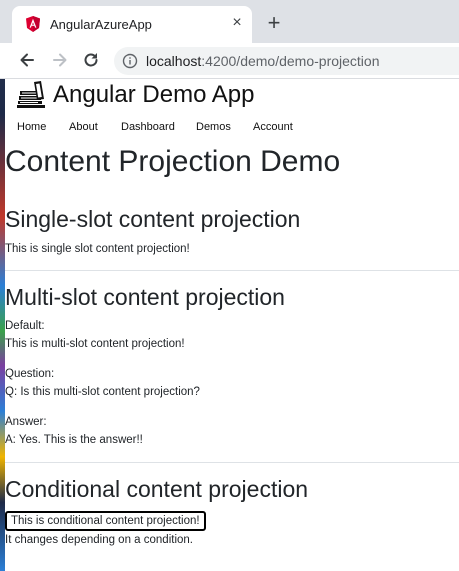 This screenshot has height=571, width=459. What do you see at coordinates (105, 521) in the screenshot?
I see `conditional-content-box: This is conditional content projection!` at bounding box center [105, 521].